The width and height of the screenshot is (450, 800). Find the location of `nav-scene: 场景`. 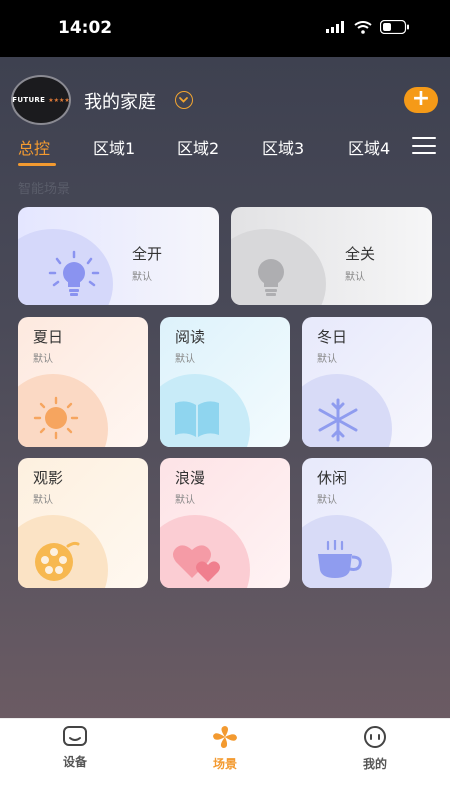

nav-scene: 场景 is located at coordinates (225, 748).